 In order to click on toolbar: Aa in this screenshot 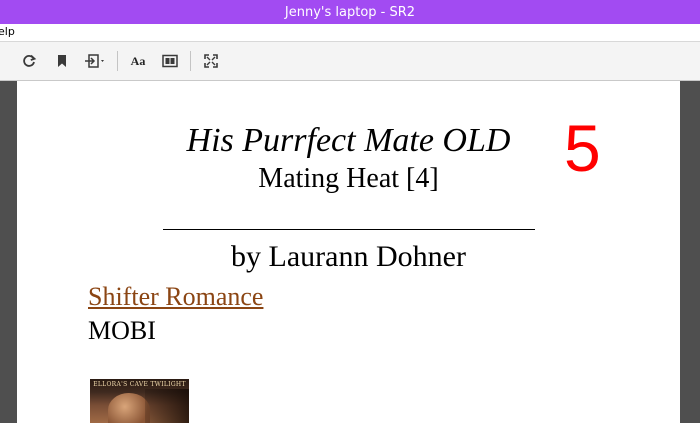, I will do `click(350, 61)`.